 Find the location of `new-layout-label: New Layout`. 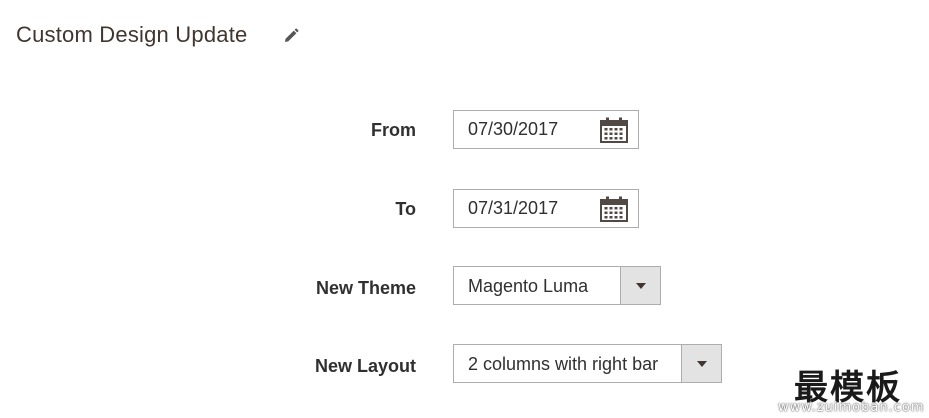

new-layout-label: New Layout is located at coordinates (365, 366).